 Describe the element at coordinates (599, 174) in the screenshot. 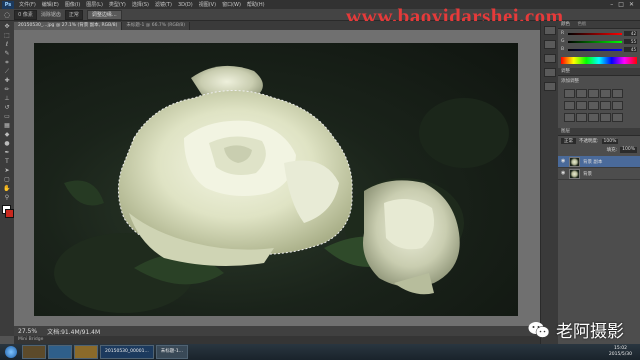

I see `layer-row: ◉ 背景` at that location.